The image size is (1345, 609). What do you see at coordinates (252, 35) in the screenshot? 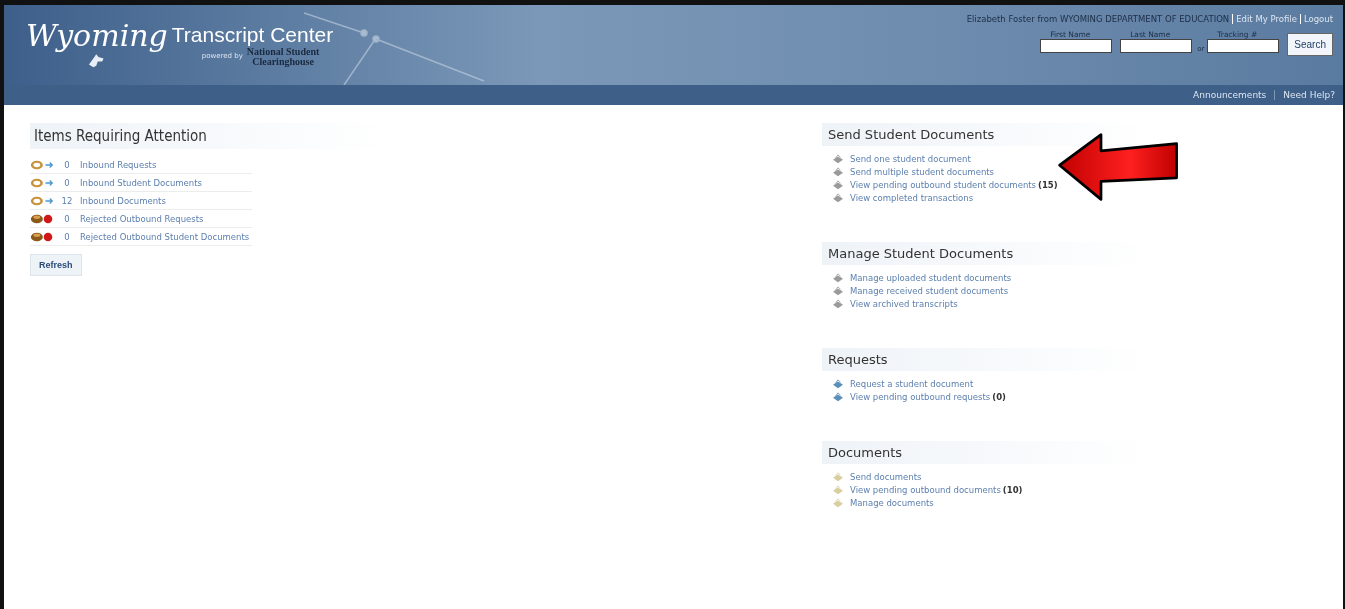
I see `site-title: Transcript Center` at bounding box center [252, 35].